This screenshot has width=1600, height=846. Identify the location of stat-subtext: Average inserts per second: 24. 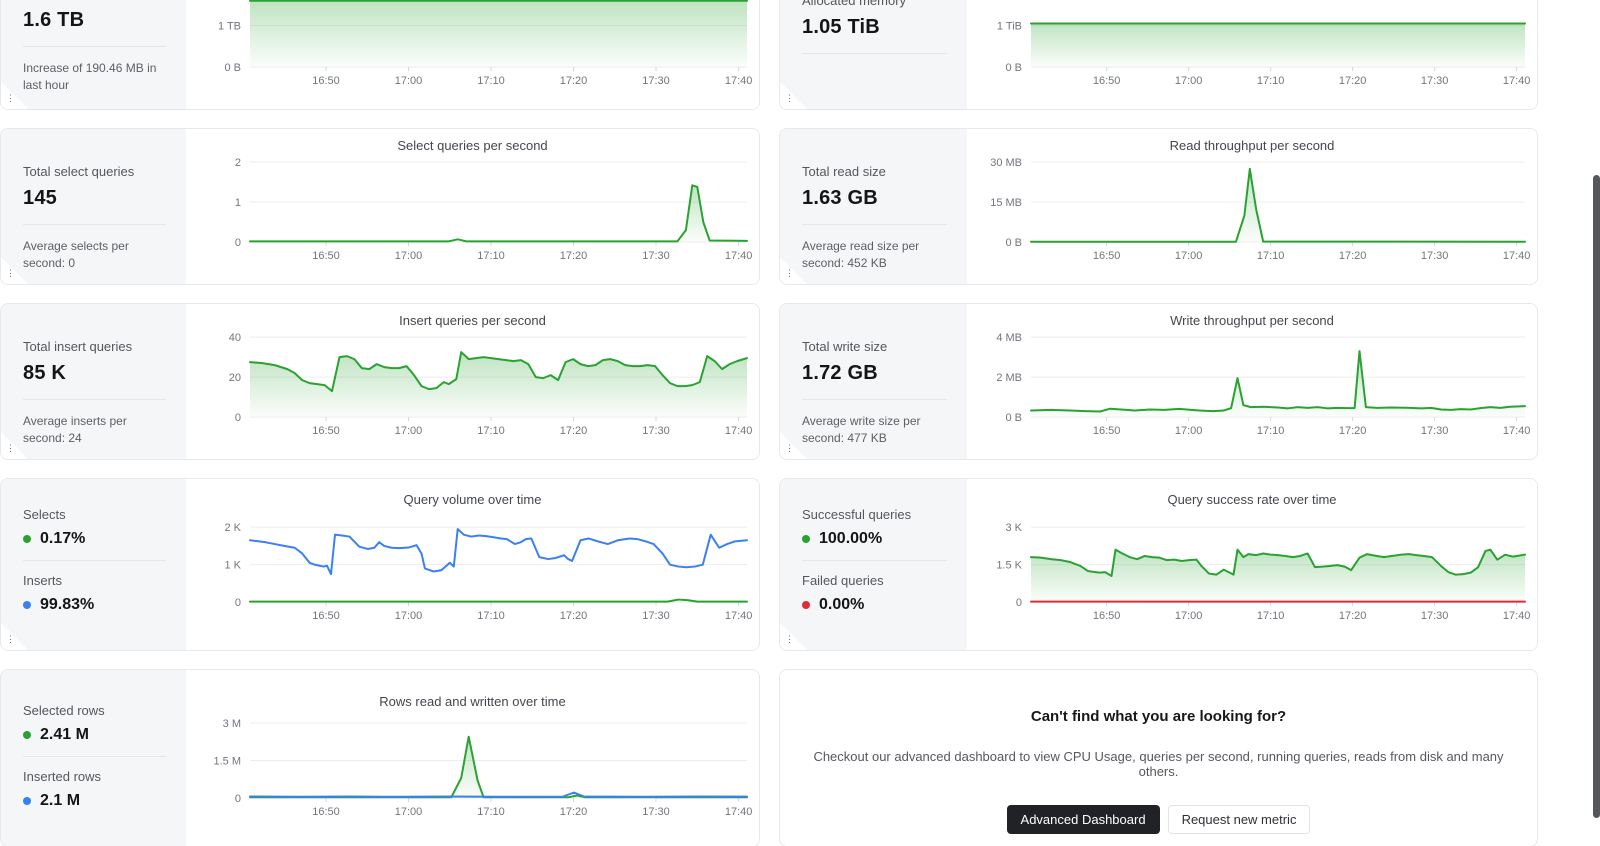
(75, 430).